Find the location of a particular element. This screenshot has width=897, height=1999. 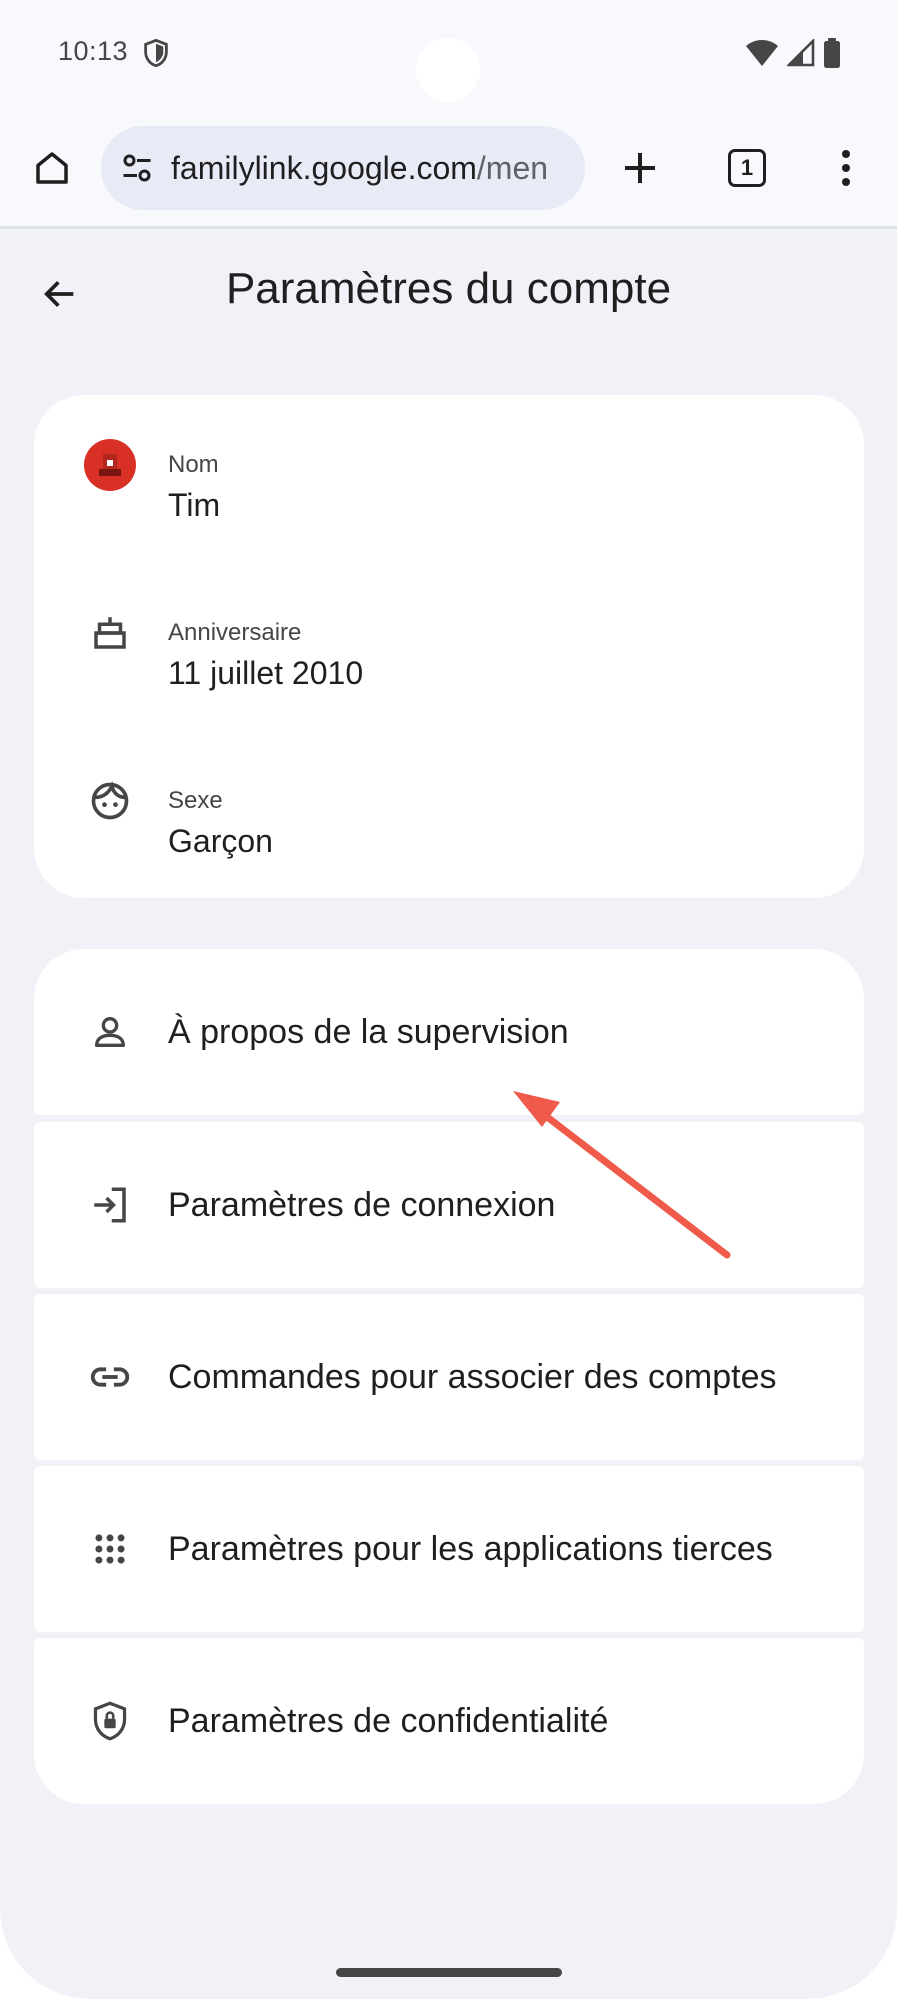

menu-item-label: À propos de la supervision is located at coordinates (368, 1032).